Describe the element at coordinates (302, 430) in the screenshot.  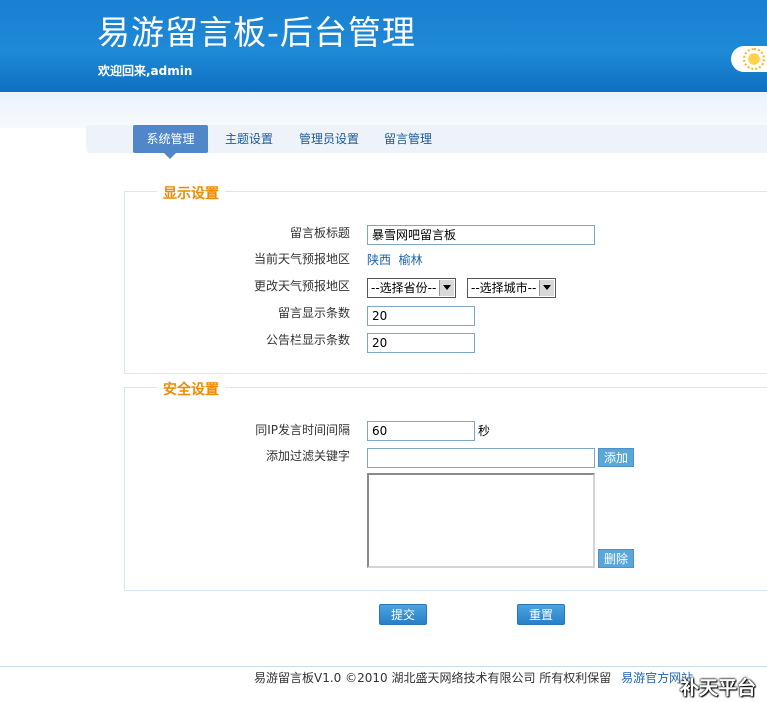
I see `ip-interval-label: 同IP发言时间间隔` at that location.